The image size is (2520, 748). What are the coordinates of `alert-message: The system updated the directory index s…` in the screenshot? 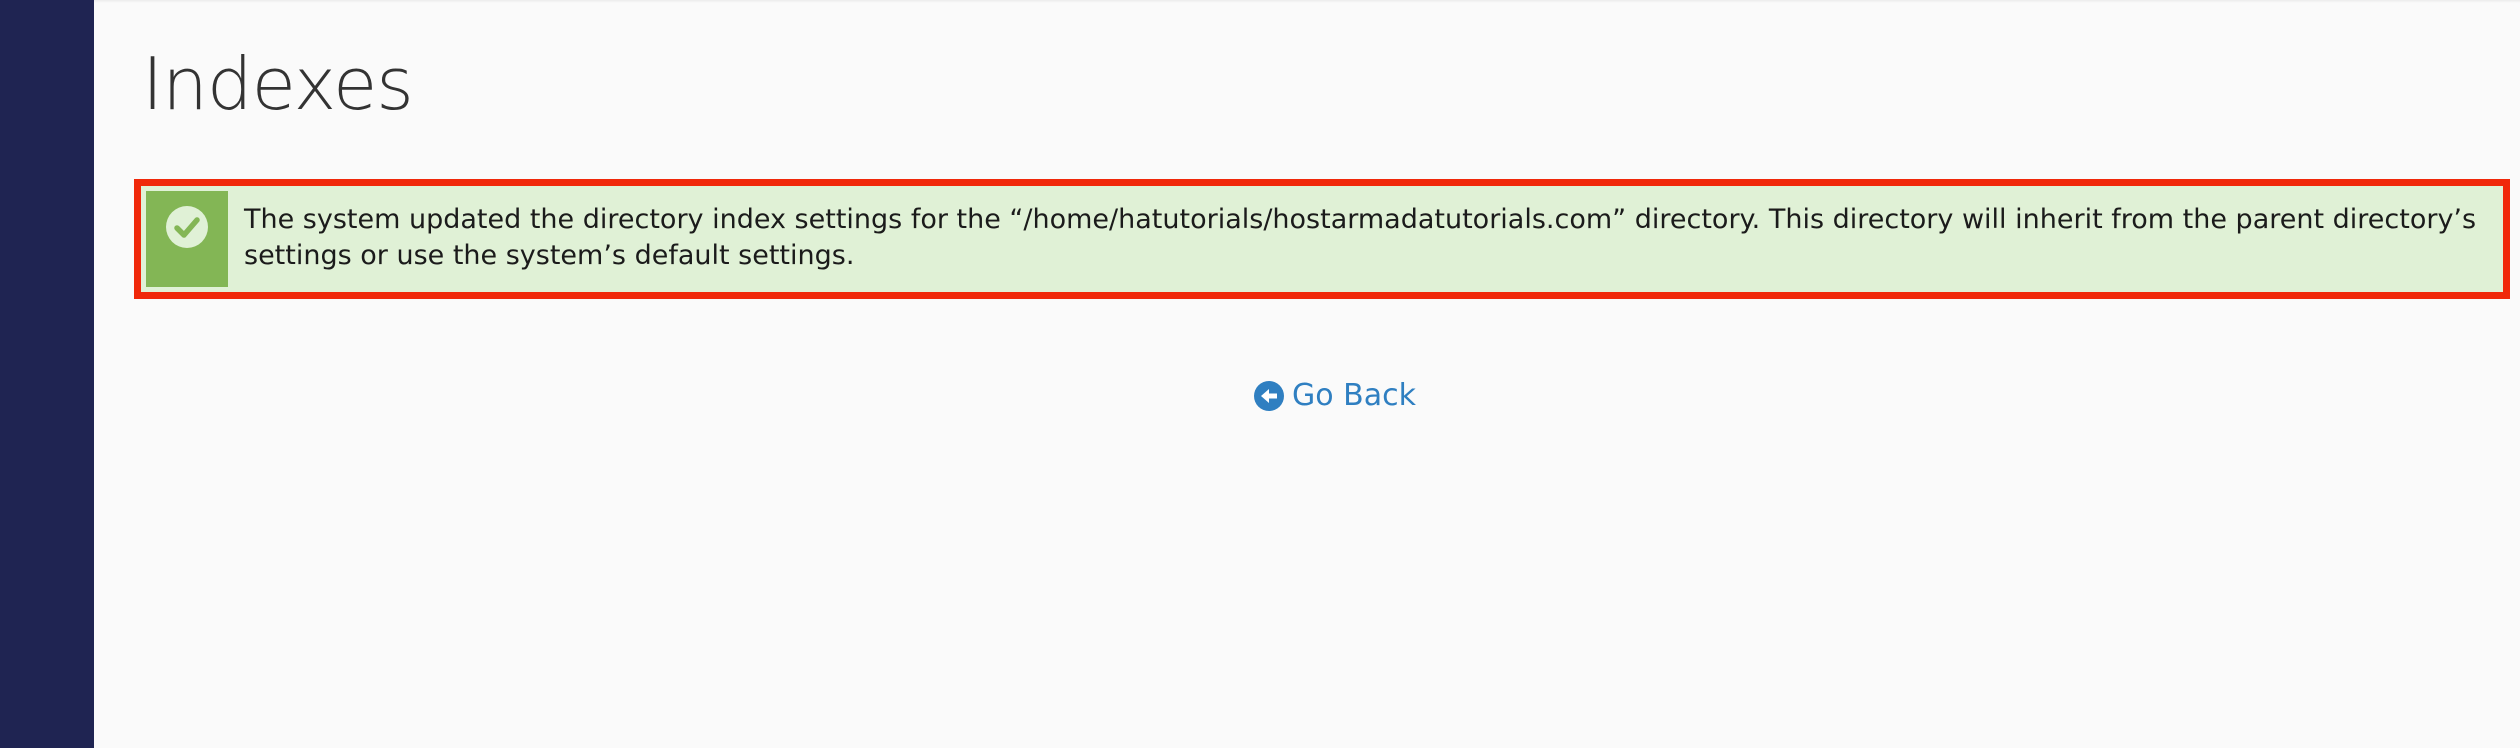 It's located at (1360, 237).